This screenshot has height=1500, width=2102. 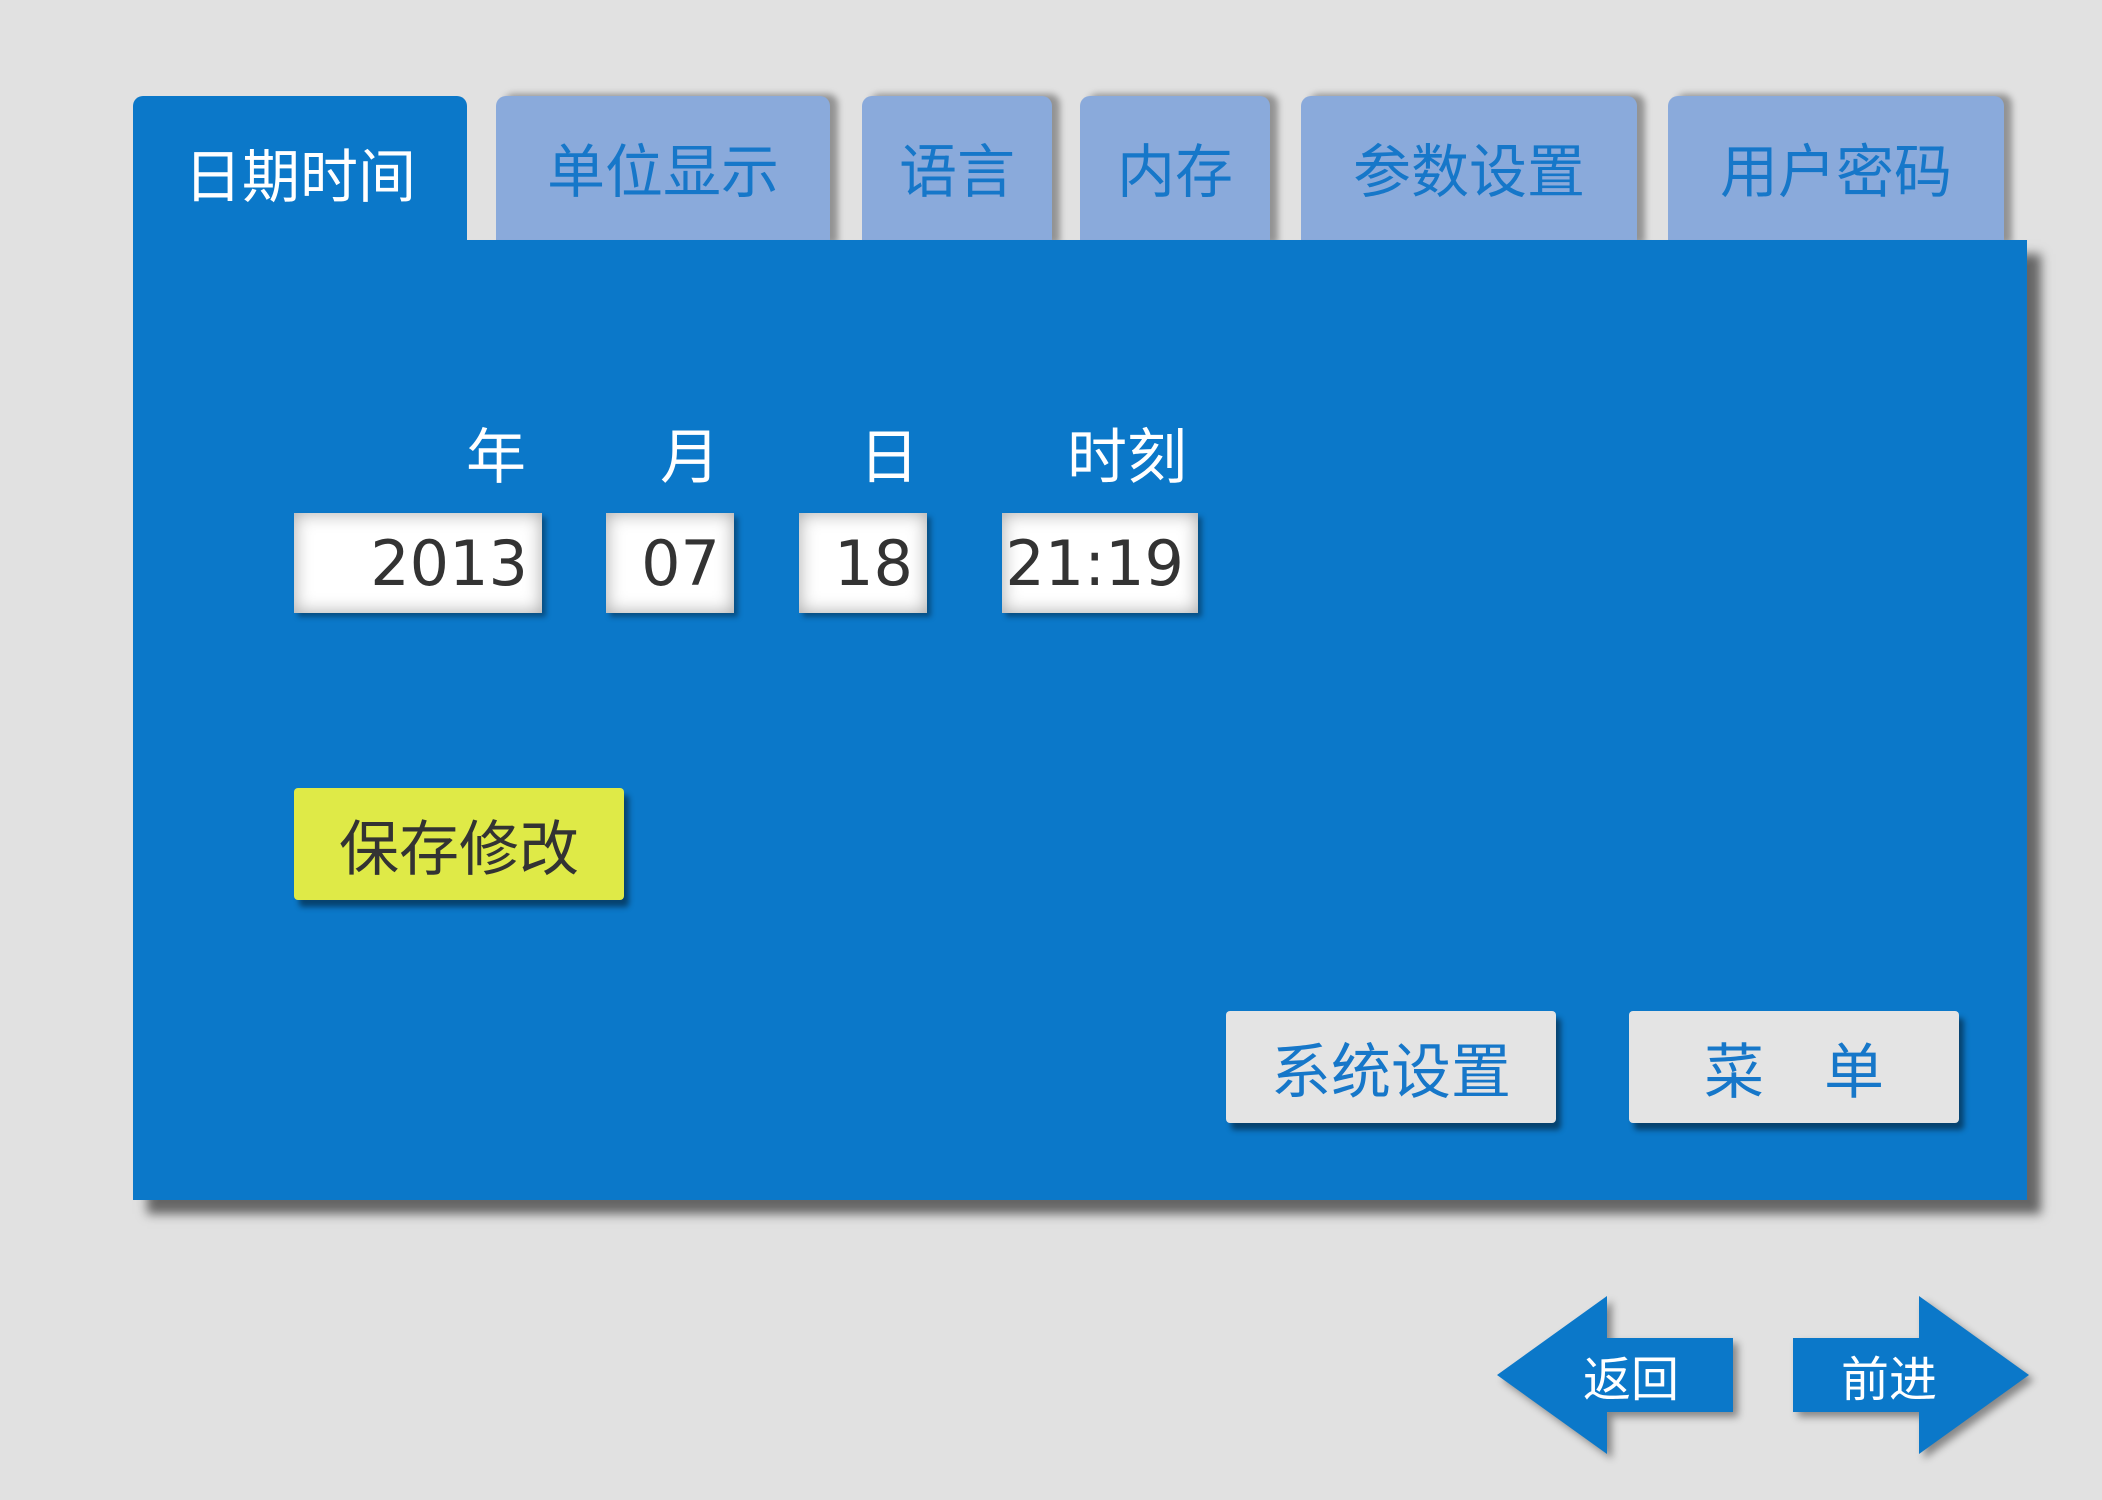 What do you see at coordinates (1631, 1380) in the screenshot?
I see `back-label: 返回` at bounding box center [1631, 1380].